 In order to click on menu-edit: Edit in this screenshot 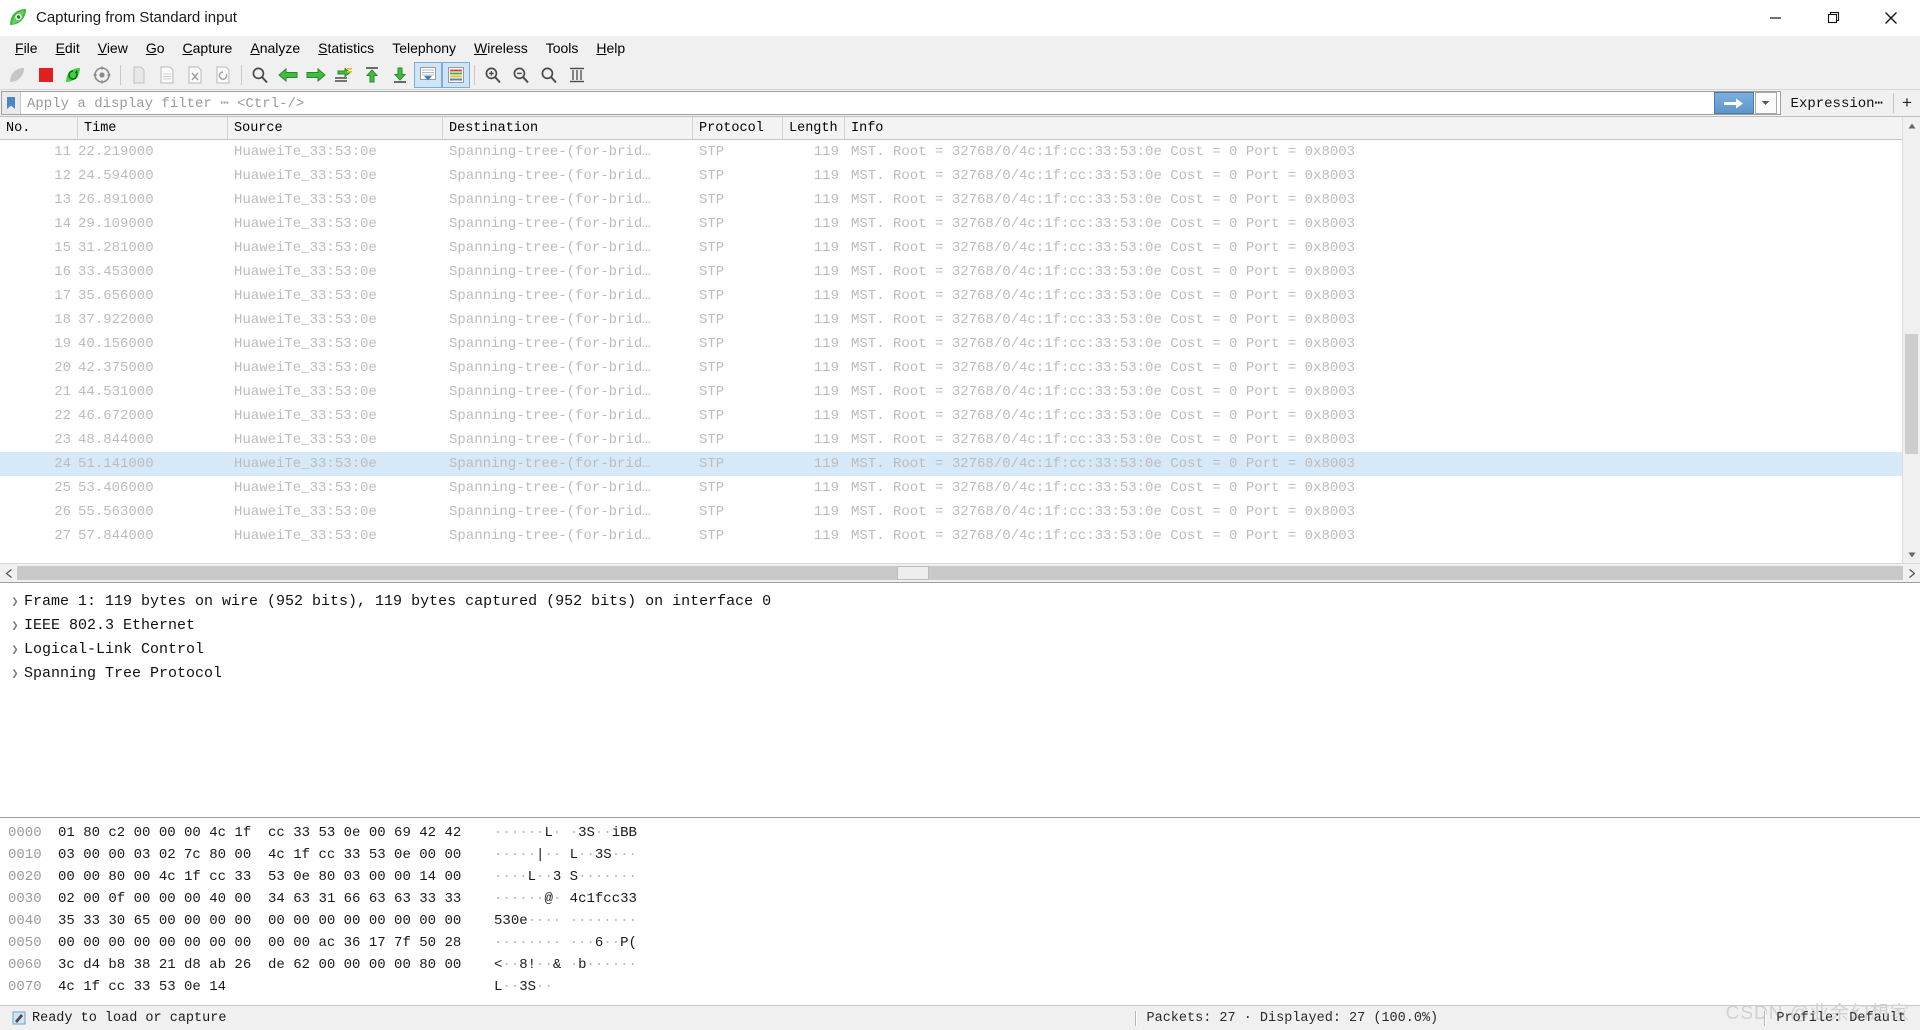, I will do `click(68, 48)`.